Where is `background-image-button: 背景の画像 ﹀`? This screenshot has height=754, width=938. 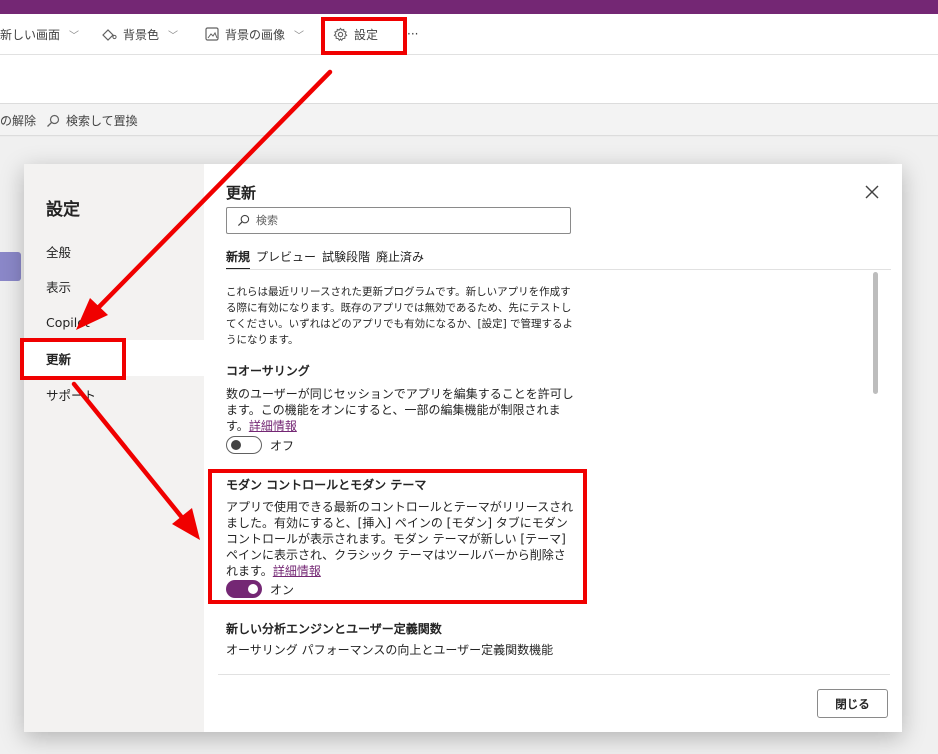
background-image-button: 背景の画像 ﹀ is located at coordinates (254, 34).